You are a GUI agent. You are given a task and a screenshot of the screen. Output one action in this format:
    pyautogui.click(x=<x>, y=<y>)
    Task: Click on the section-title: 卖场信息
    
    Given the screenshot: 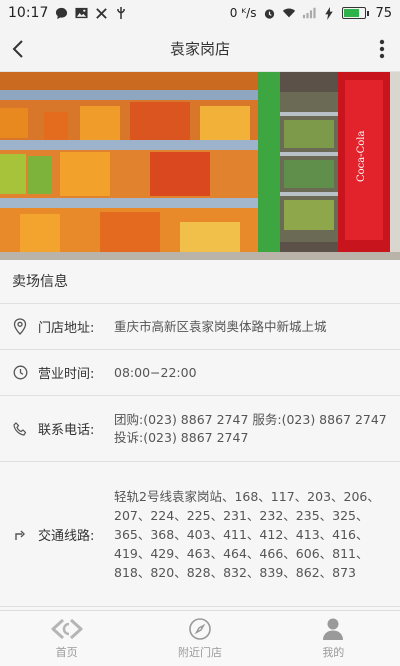 What is the action you would take?
    pyautogui.click(x=200, y=282)
    